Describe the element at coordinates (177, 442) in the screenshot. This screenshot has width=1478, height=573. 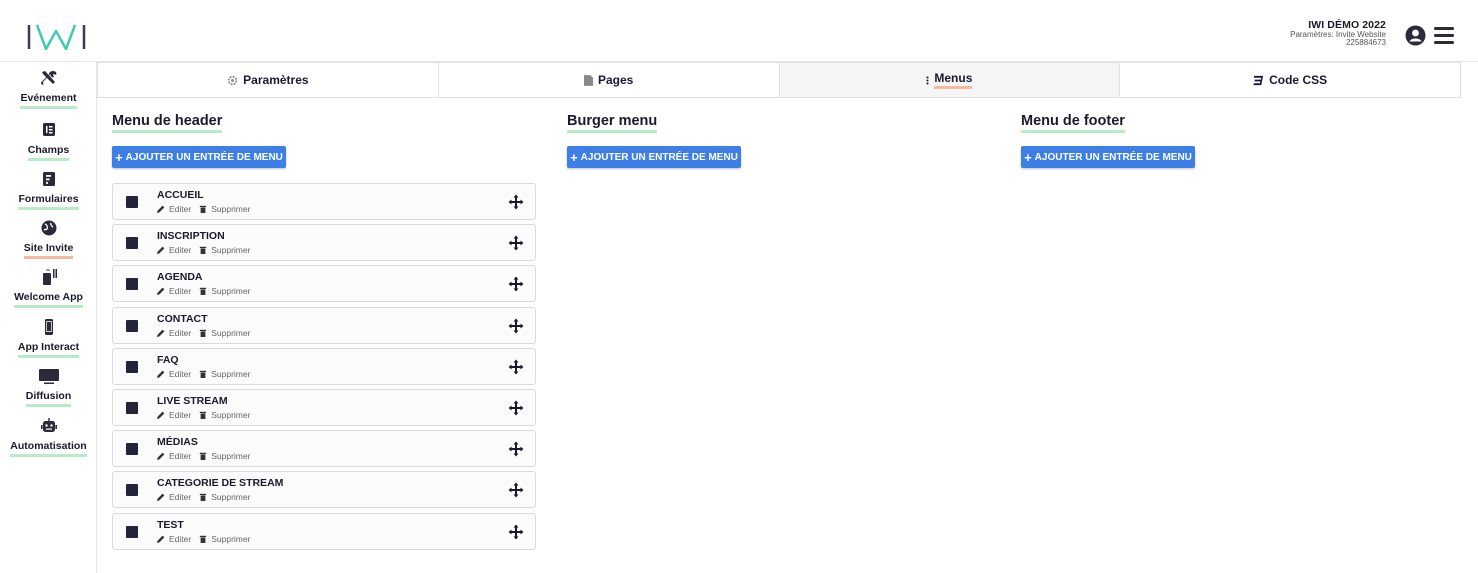
I see `menu-entry-name: MÉDIAS` at that location.